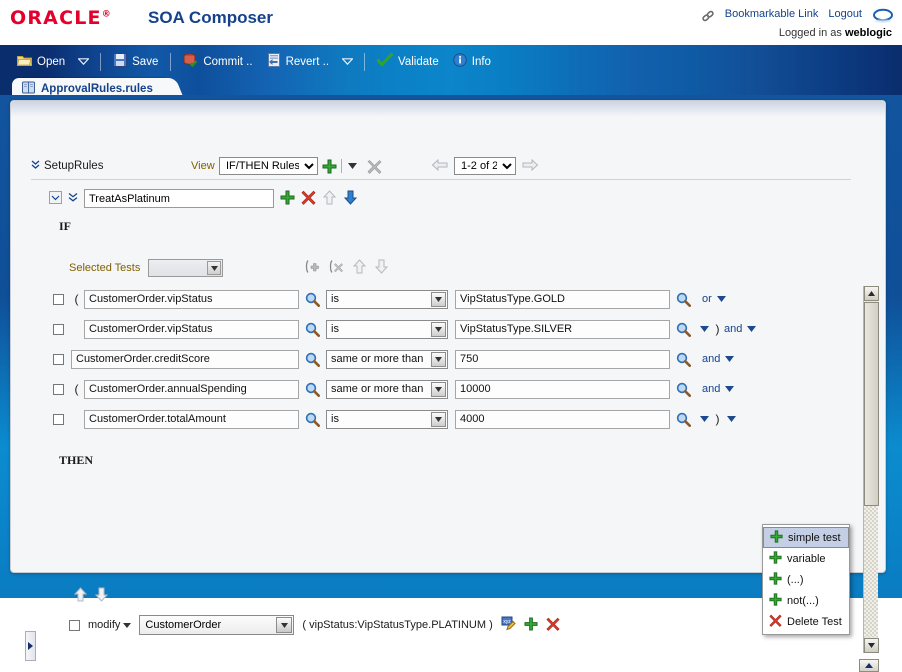 This screenshot has width=902, height=672. What do you see at coordinates (772, 14) in the screenshot?
I see `bookmarkable-link: Bookmarkable Link` at bounding box center [772, 14].